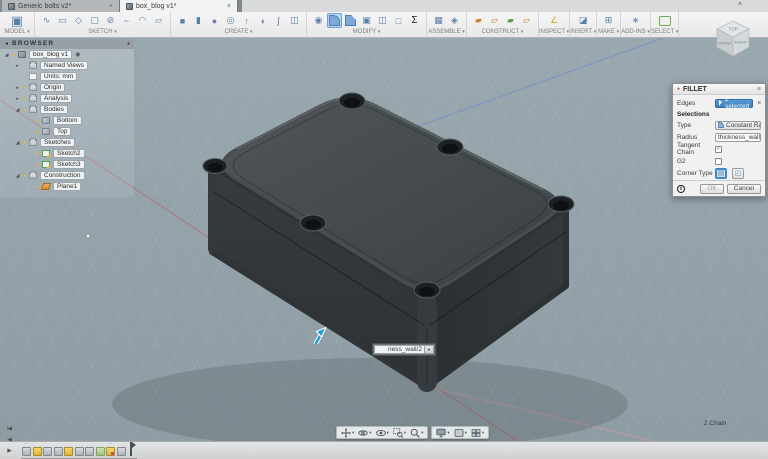  I want to click on browser-item-named-views: ▸ Named Views, so click(67, 65).